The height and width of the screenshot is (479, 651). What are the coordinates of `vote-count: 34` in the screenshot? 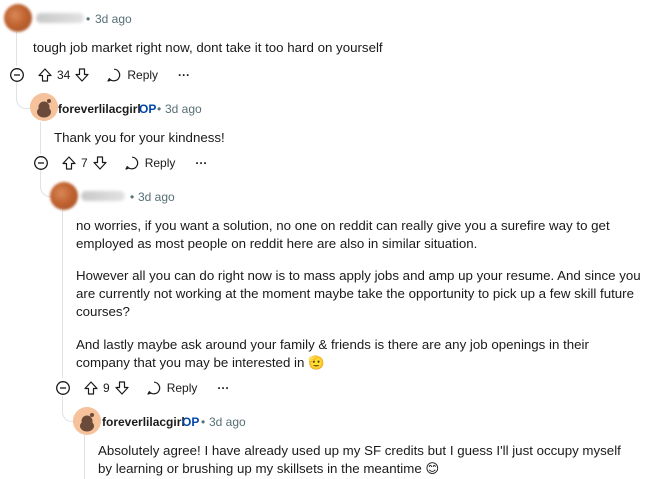 It's located at (64, 75).